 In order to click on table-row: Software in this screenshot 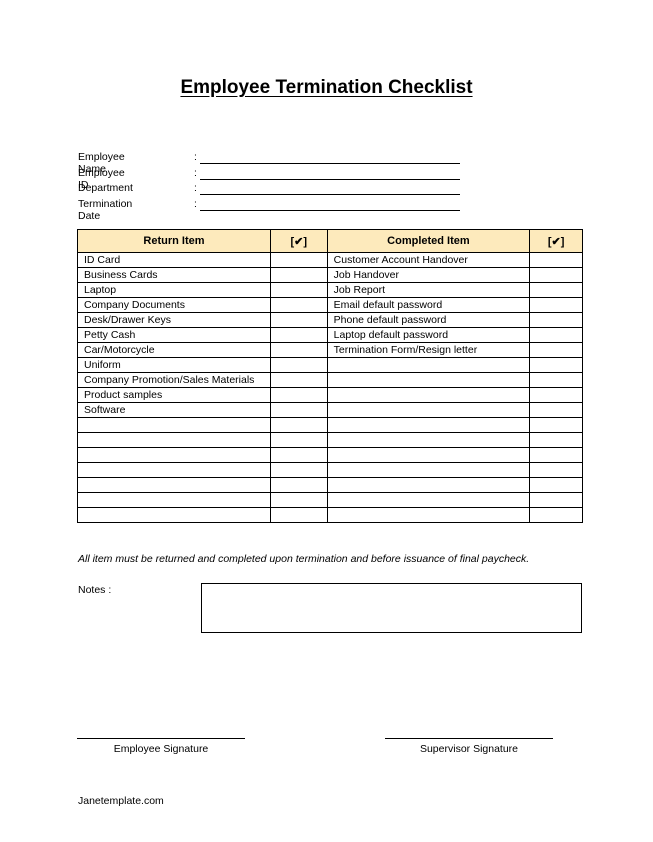, I will do `click(330, 410)`.